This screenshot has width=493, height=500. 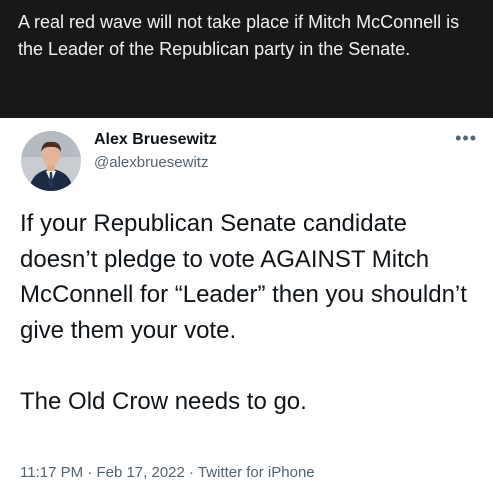 What do you see at coordinates (466, 138) in the screenshot?
I see `more-dots-icon: •••` at bounding box center [466, 138].